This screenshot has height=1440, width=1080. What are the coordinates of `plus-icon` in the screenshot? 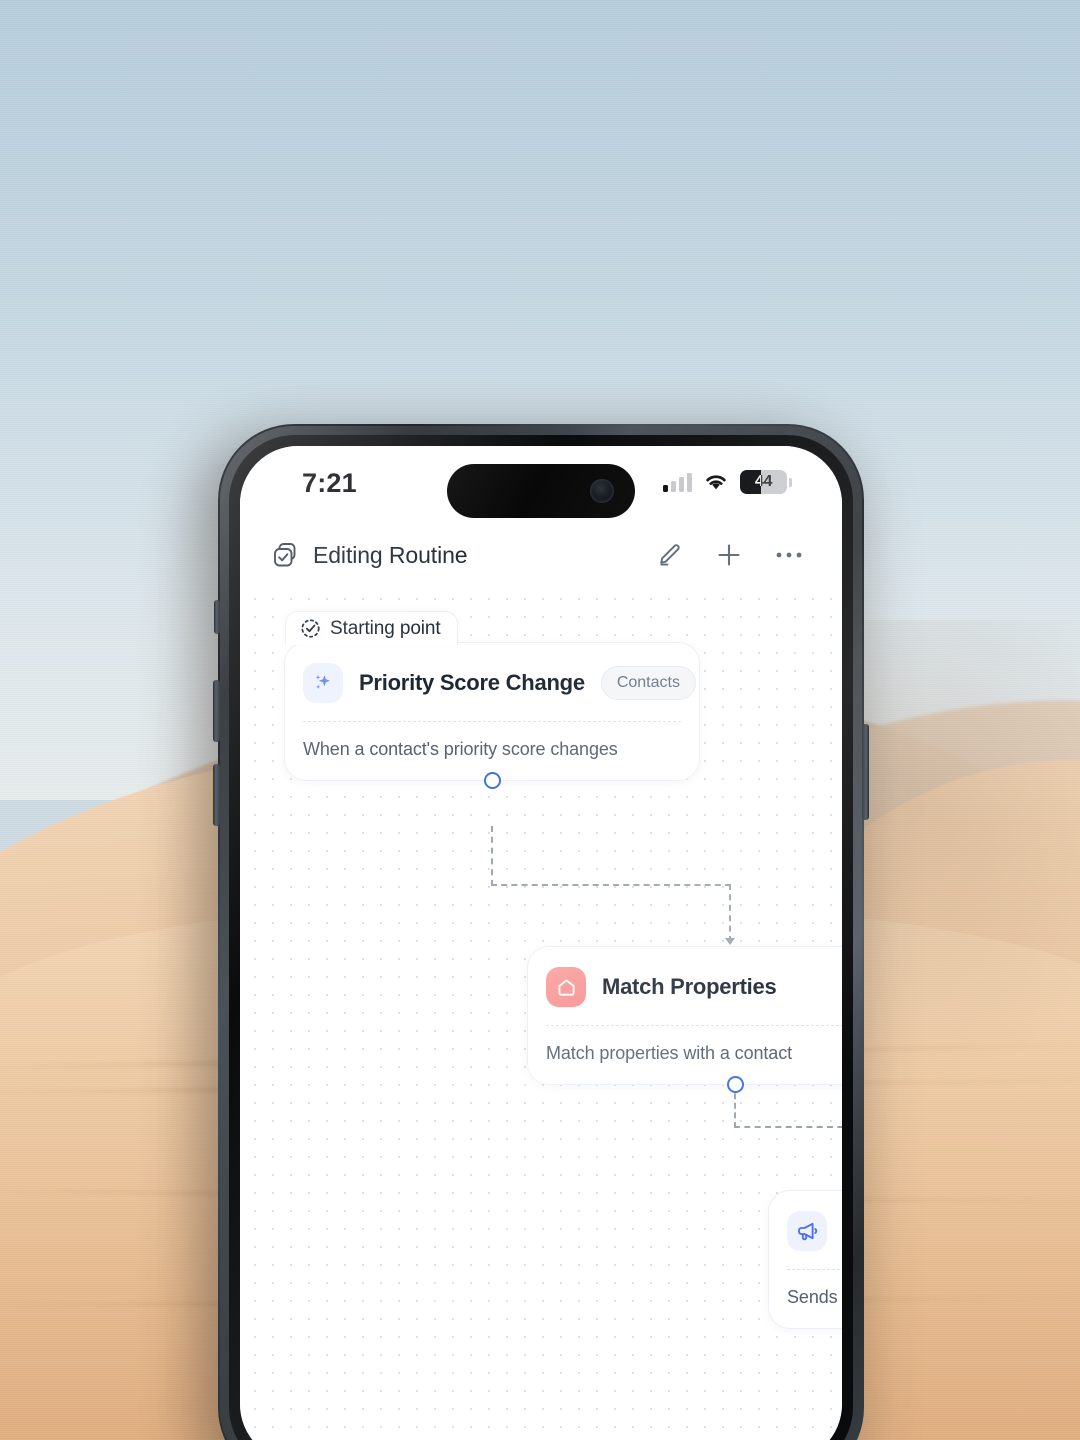 It's located at (729, 555).